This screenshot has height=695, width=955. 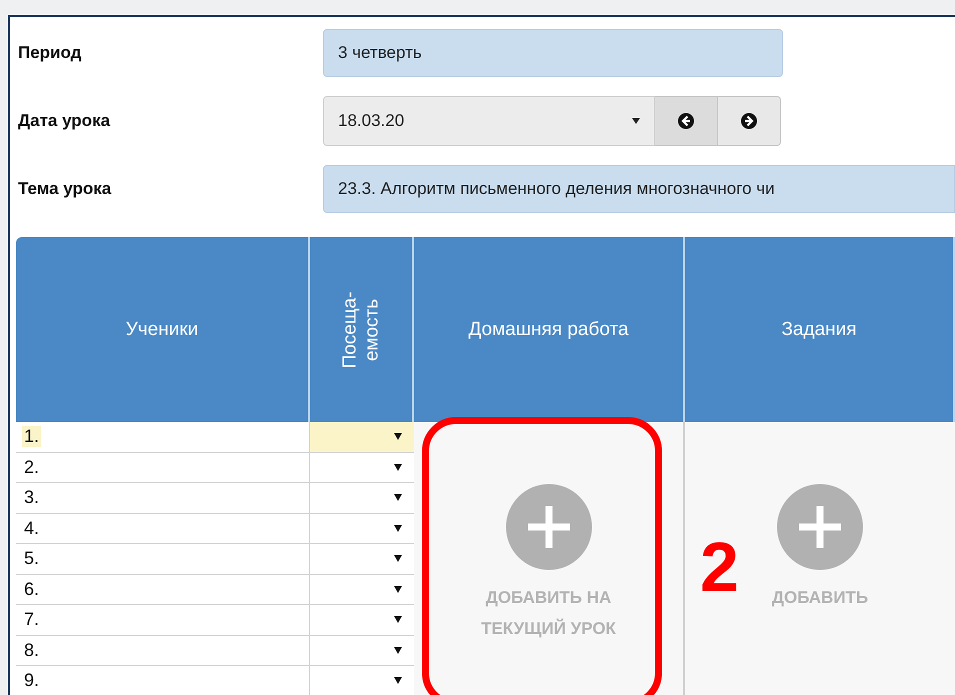 I want to click on annotation-number: 2, so click(x=719, y=567).